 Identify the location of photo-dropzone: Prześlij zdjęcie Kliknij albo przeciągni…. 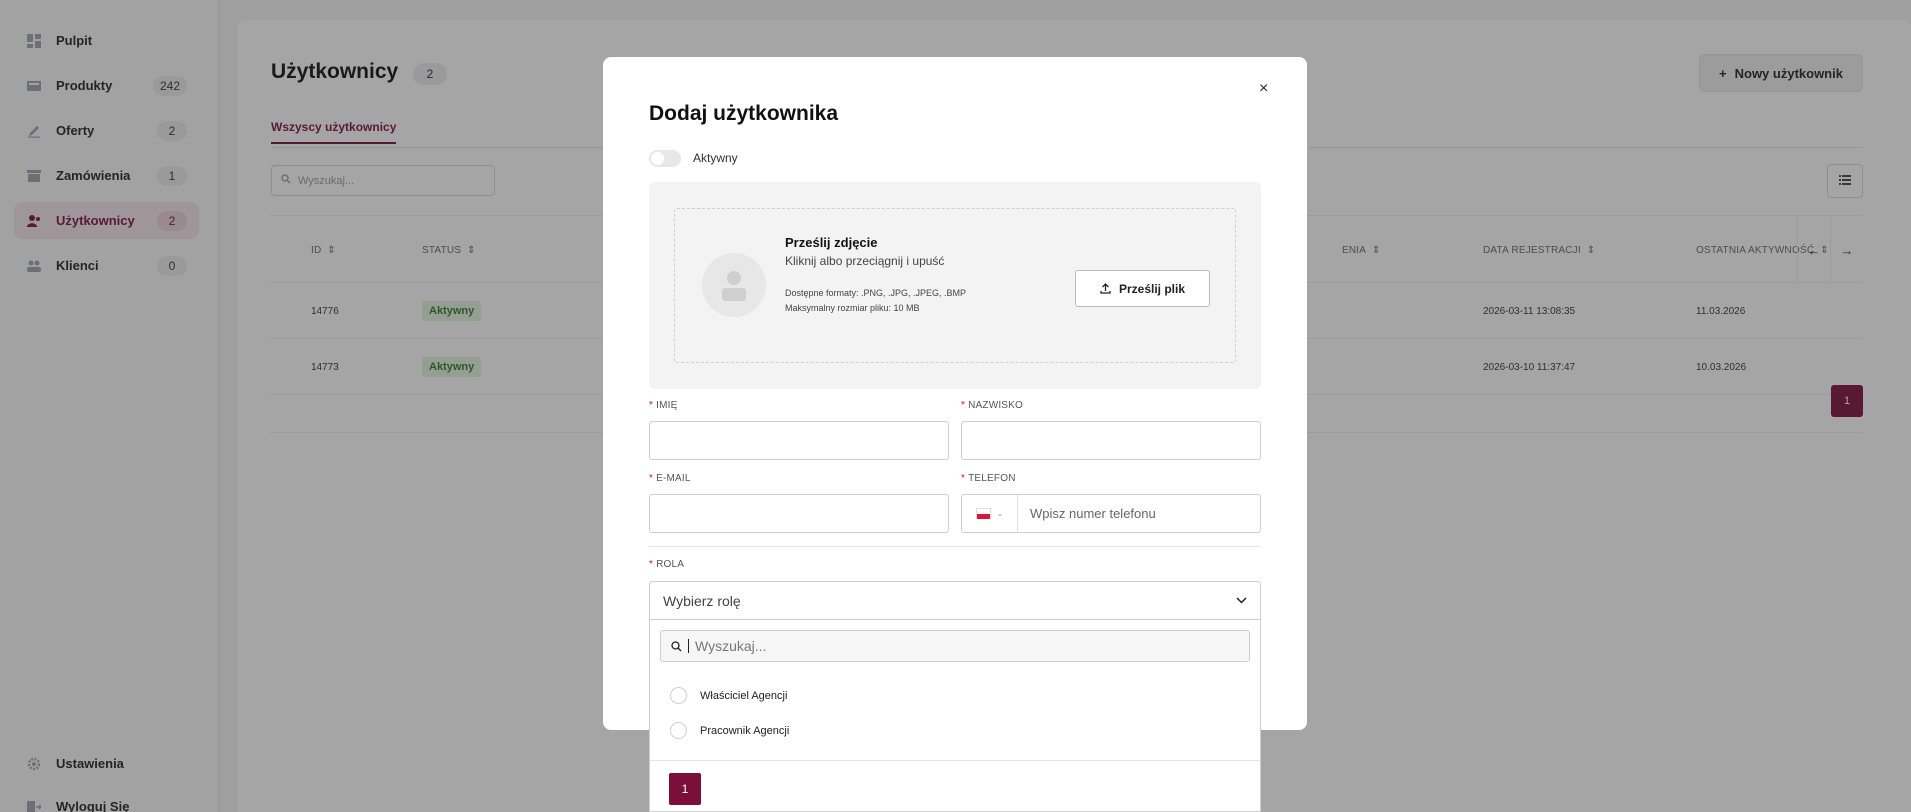
(955, 285).